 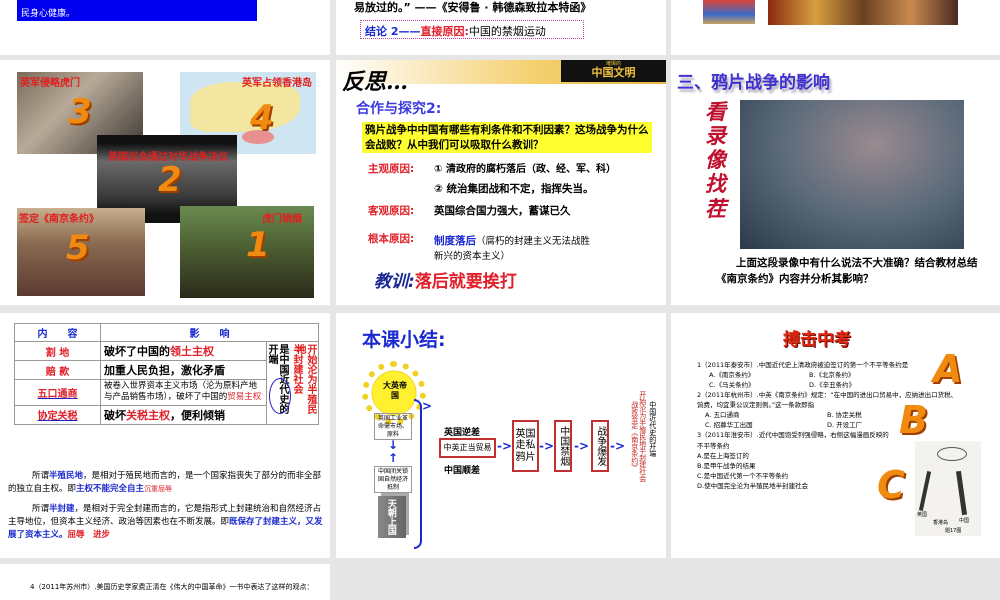 What do you see at coordinates (280, 396) in the screenshot?
I see `circle-mark` at bounding box center [280, 396].